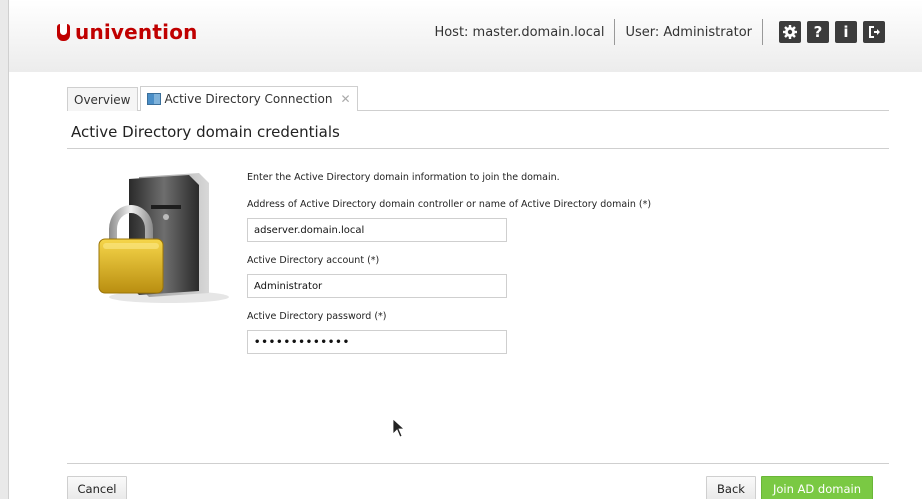 The height and width of the screenshot is (499, 922). What do you see at coordinates (790, 32) in the screenshot?
I see `gear-icon` at bounding box center [790, 32].